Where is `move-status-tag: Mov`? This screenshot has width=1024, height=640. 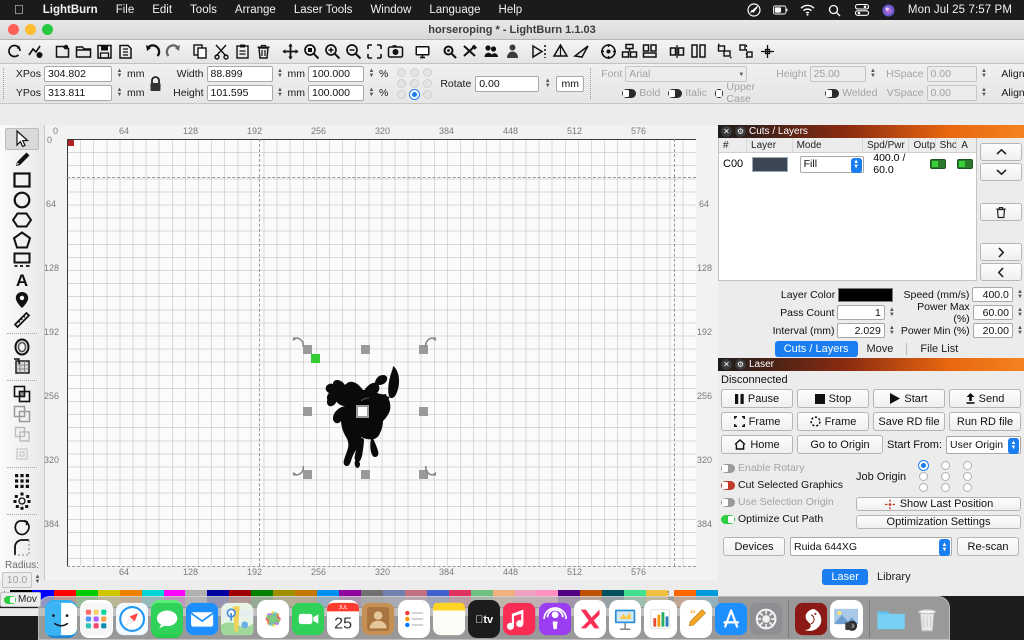 move-status-tag: Mov is located at coordinates (20, 599).